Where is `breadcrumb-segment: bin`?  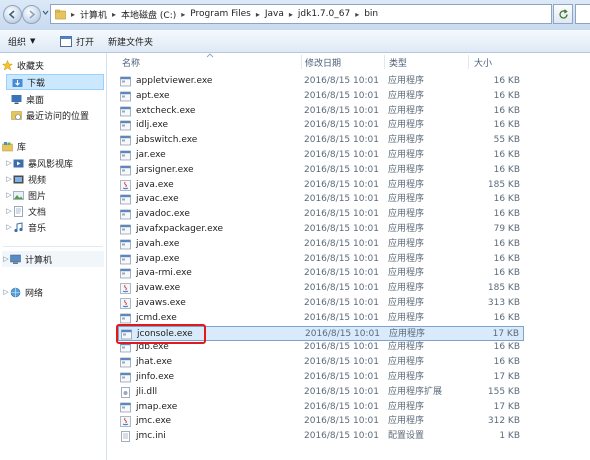 breadcrumb-segment: bin is located at coordinates (371, 14).